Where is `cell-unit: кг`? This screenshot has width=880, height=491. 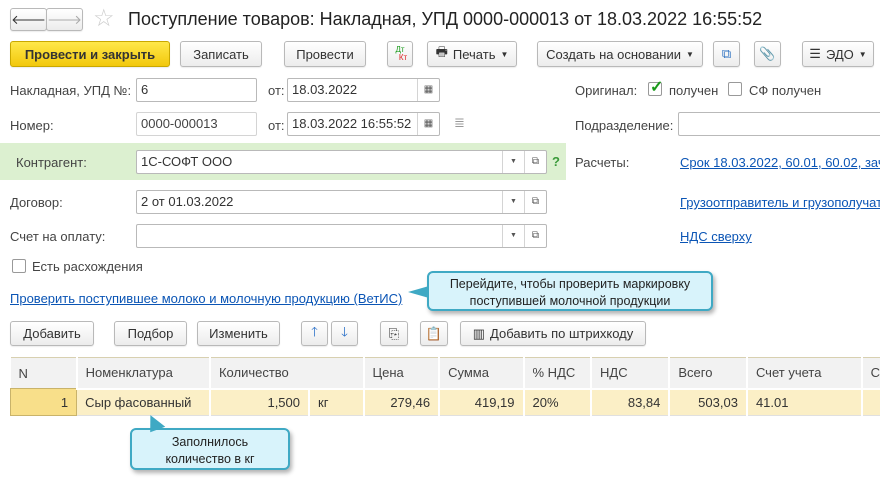
cell-unit: кг is located at coordinates (337, 401).